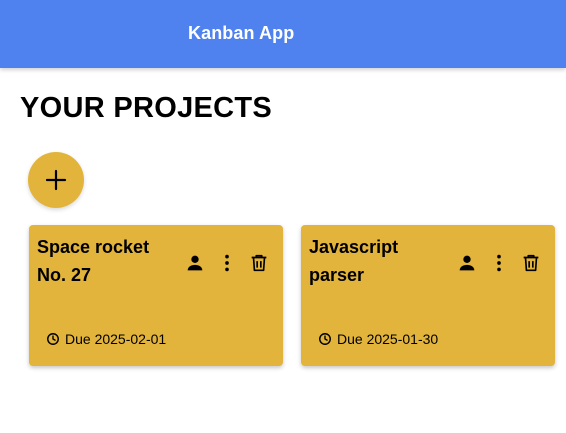 The image size is (566, 433). Describe the element at coordinates (428, 295) in the screenshot. I see `project-card: Javascript parser Due 2025-01-30` at that location.